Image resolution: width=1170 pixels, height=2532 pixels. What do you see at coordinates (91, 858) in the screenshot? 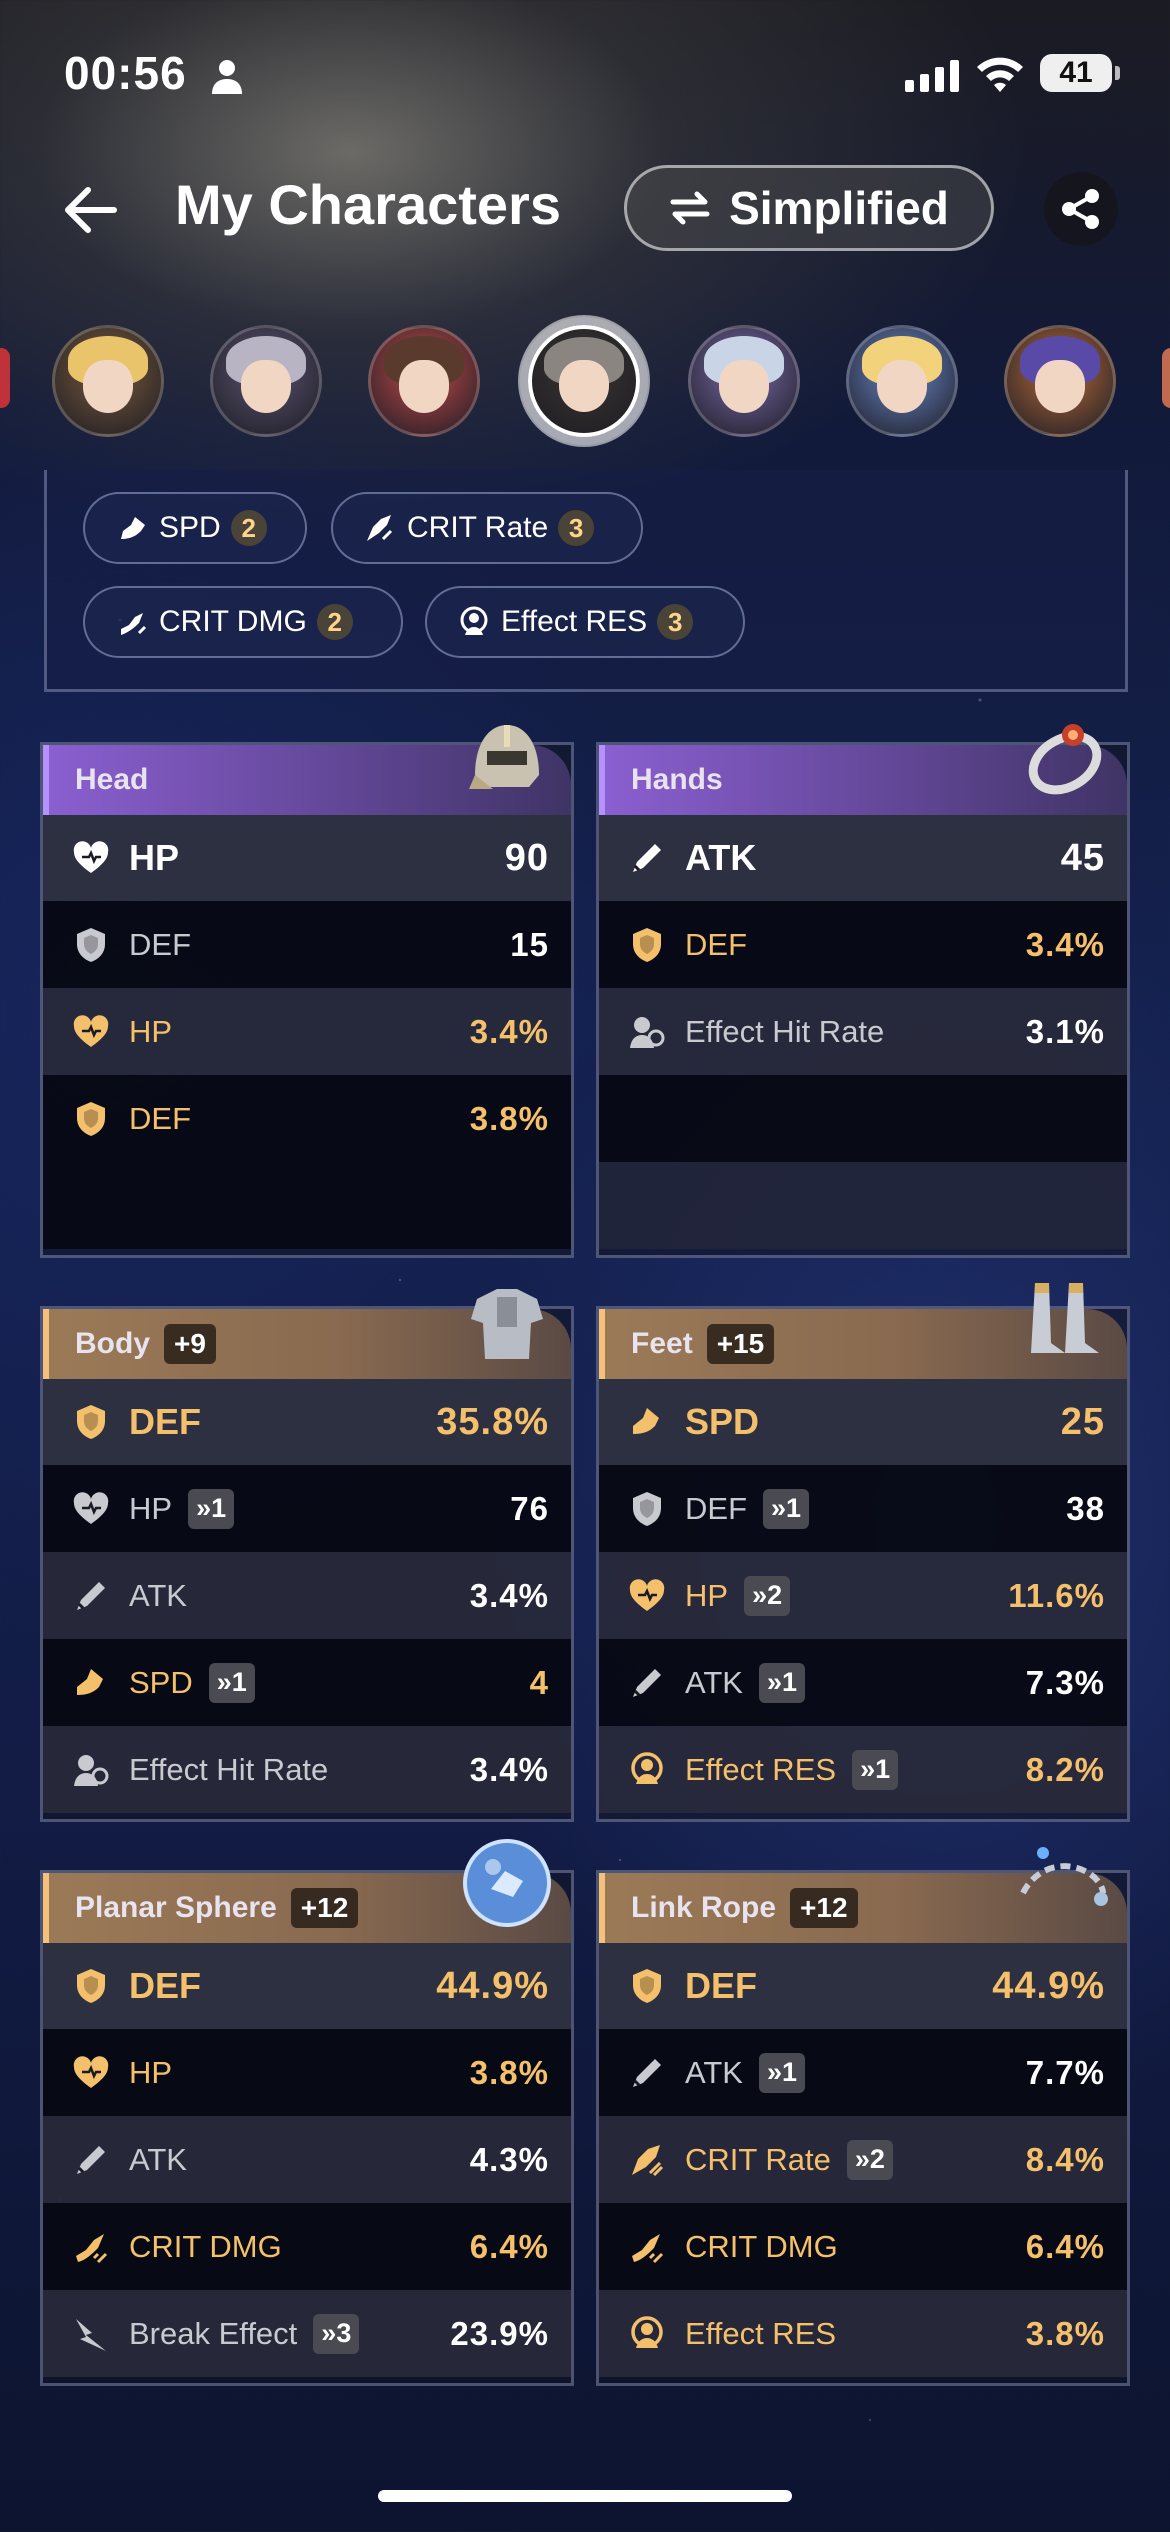
I see `hp-icon` at bounding box center [91, 858].